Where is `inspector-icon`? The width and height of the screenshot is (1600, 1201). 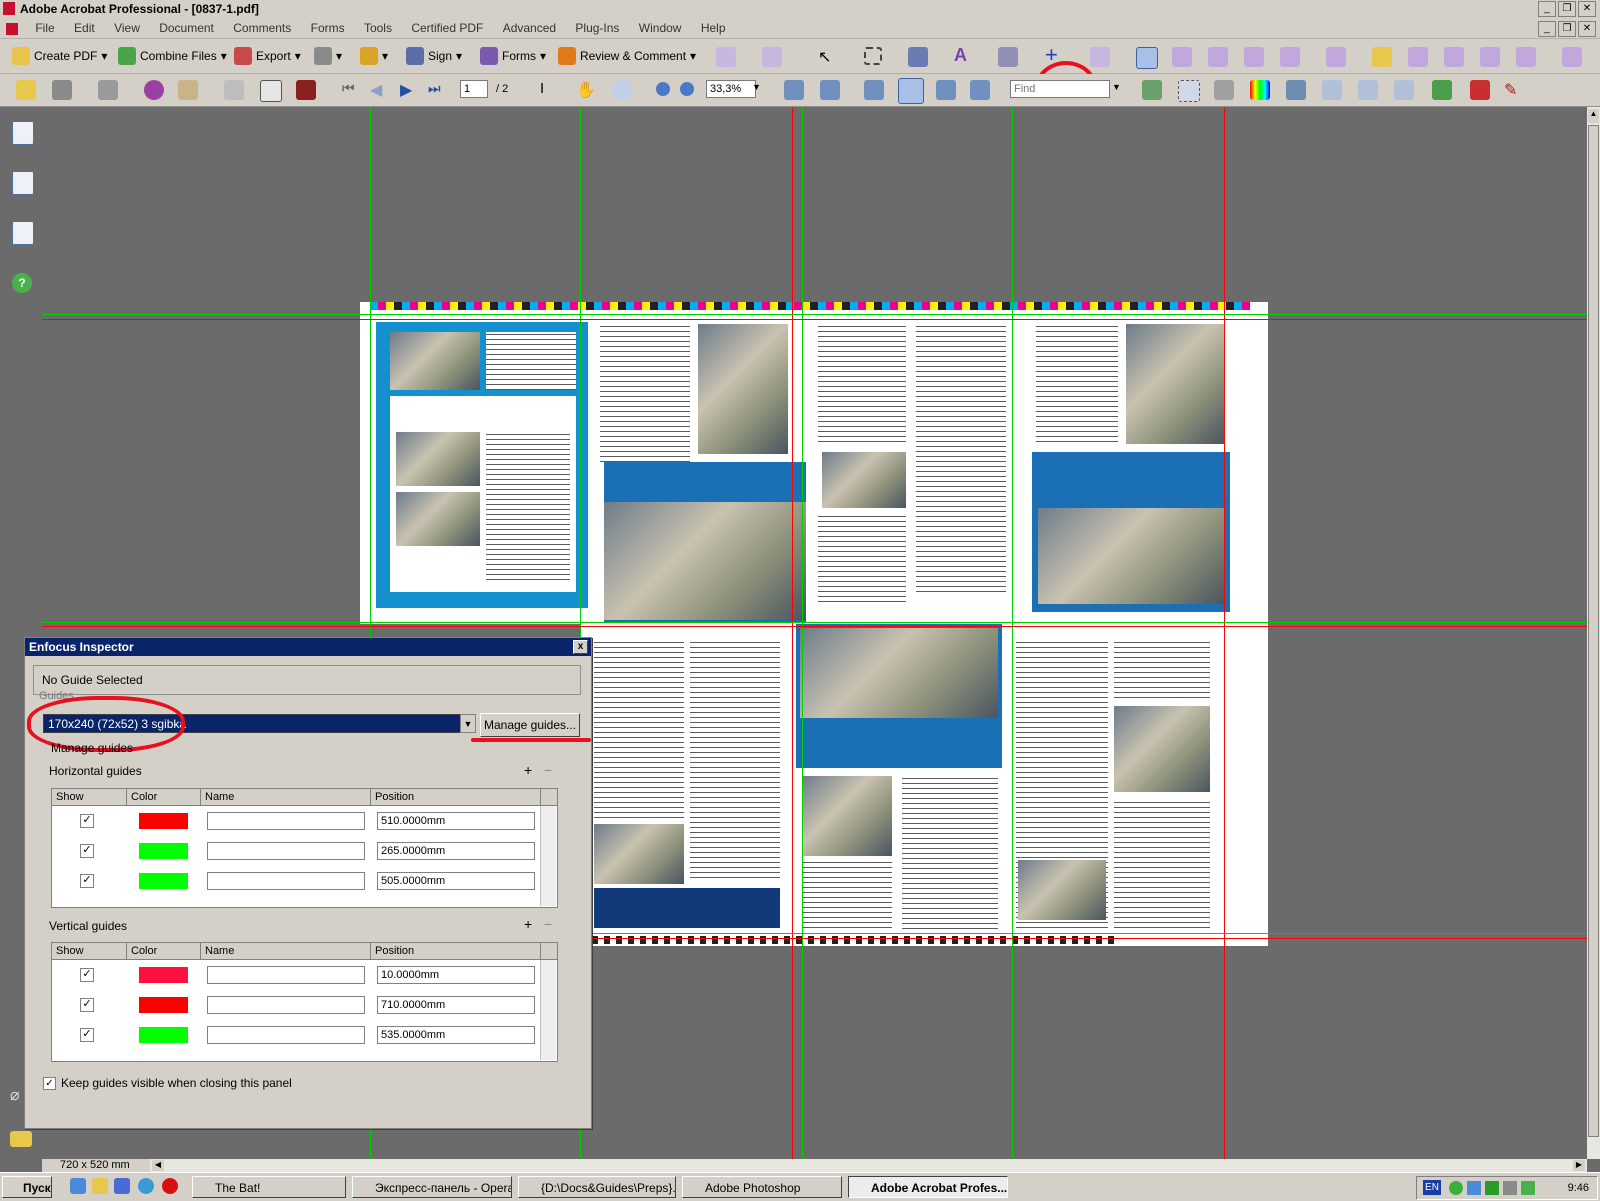
inspector-icon is located at coordinates (1147, 58).